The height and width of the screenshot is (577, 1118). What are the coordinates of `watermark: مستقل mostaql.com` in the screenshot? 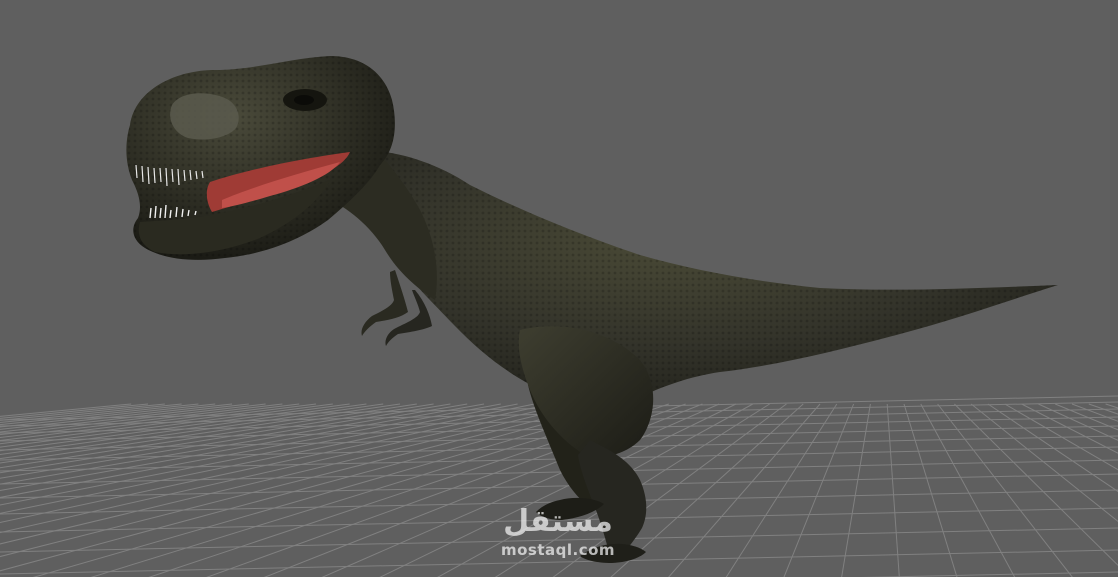 It's located at (558, 535).